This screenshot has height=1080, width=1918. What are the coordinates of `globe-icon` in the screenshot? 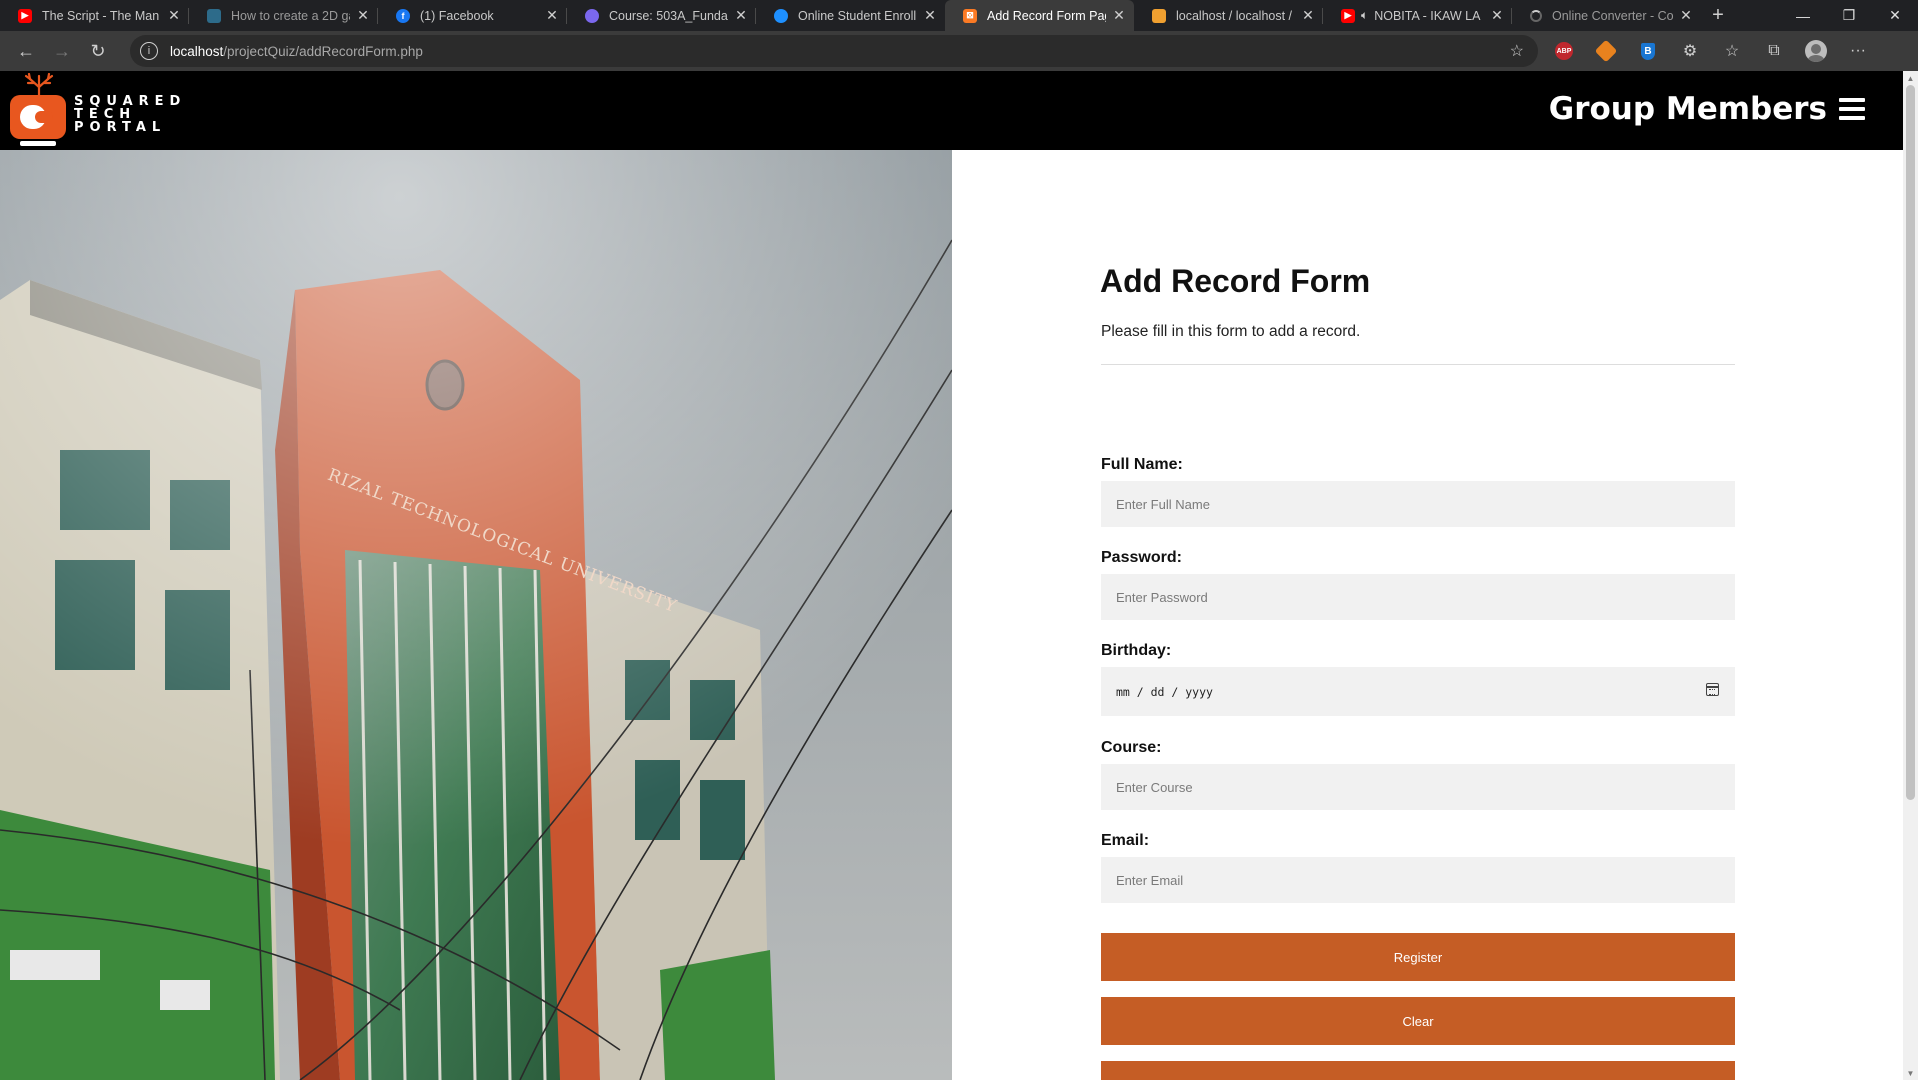 It's located at (781, 15).